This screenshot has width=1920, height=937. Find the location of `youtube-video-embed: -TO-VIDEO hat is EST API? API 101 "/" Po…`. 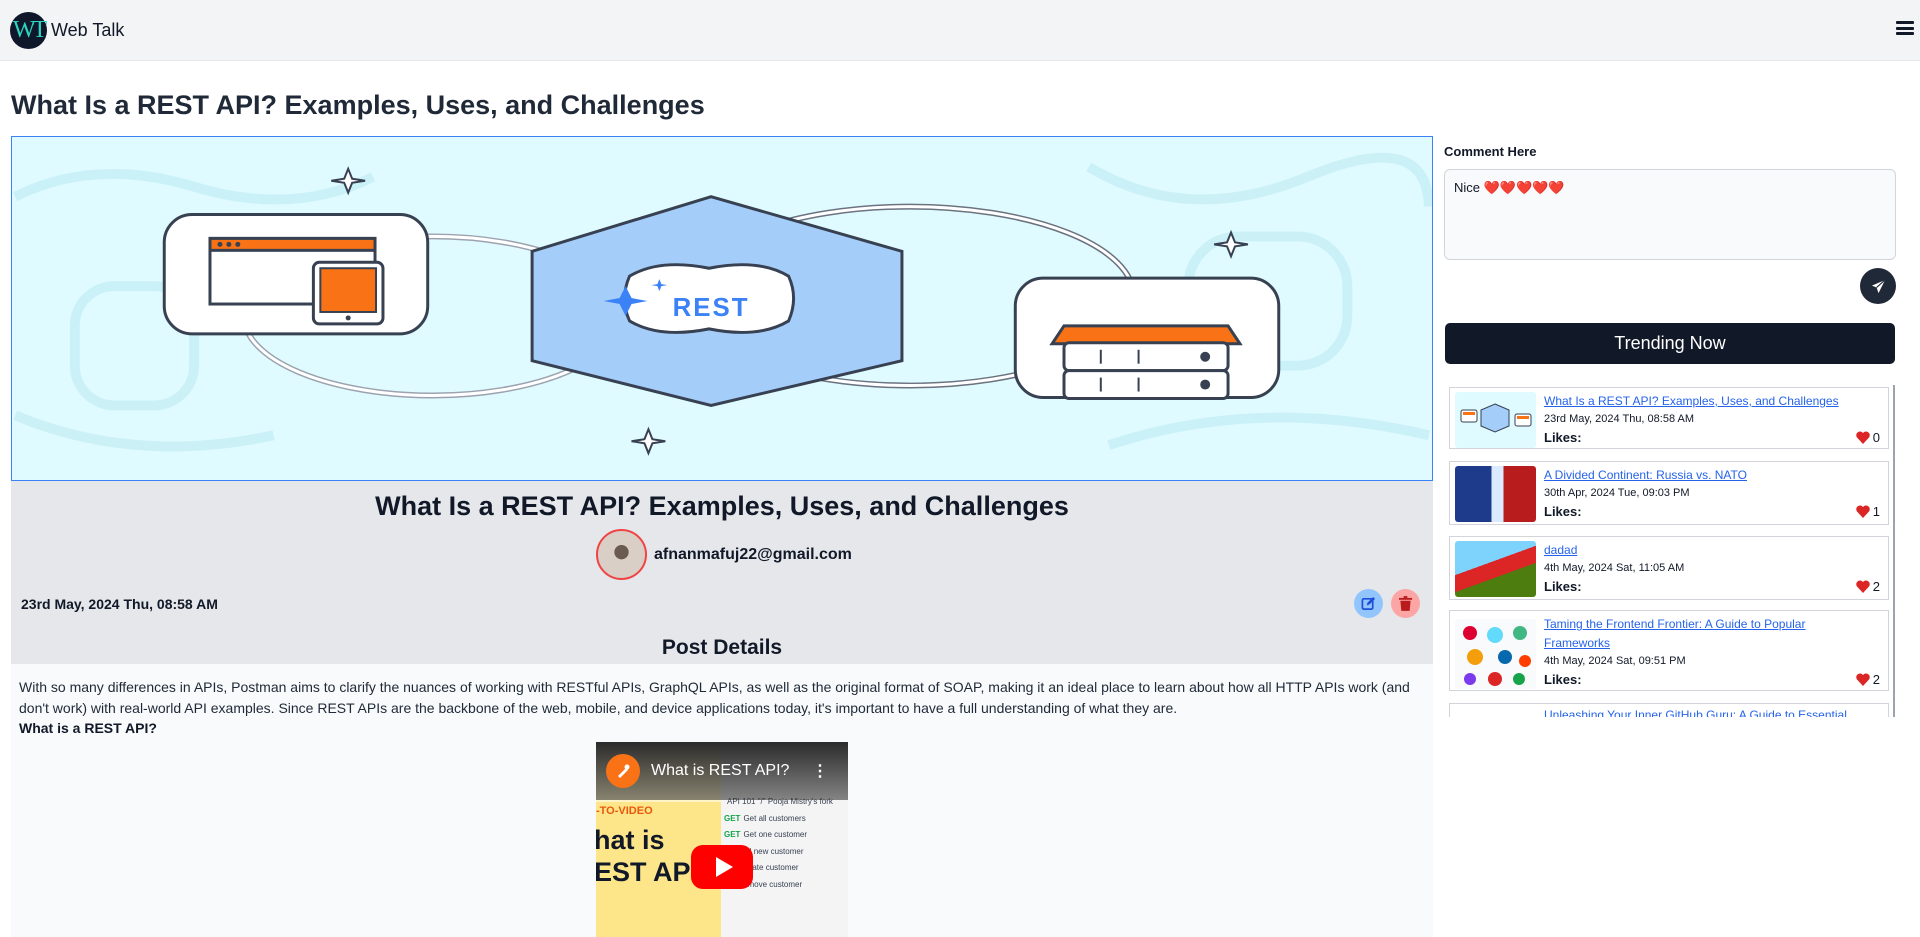

youtube-video-embed: -TO-VIDEO hat is EST API? API 101 "/" Po… is located at coordinates (722, 839).